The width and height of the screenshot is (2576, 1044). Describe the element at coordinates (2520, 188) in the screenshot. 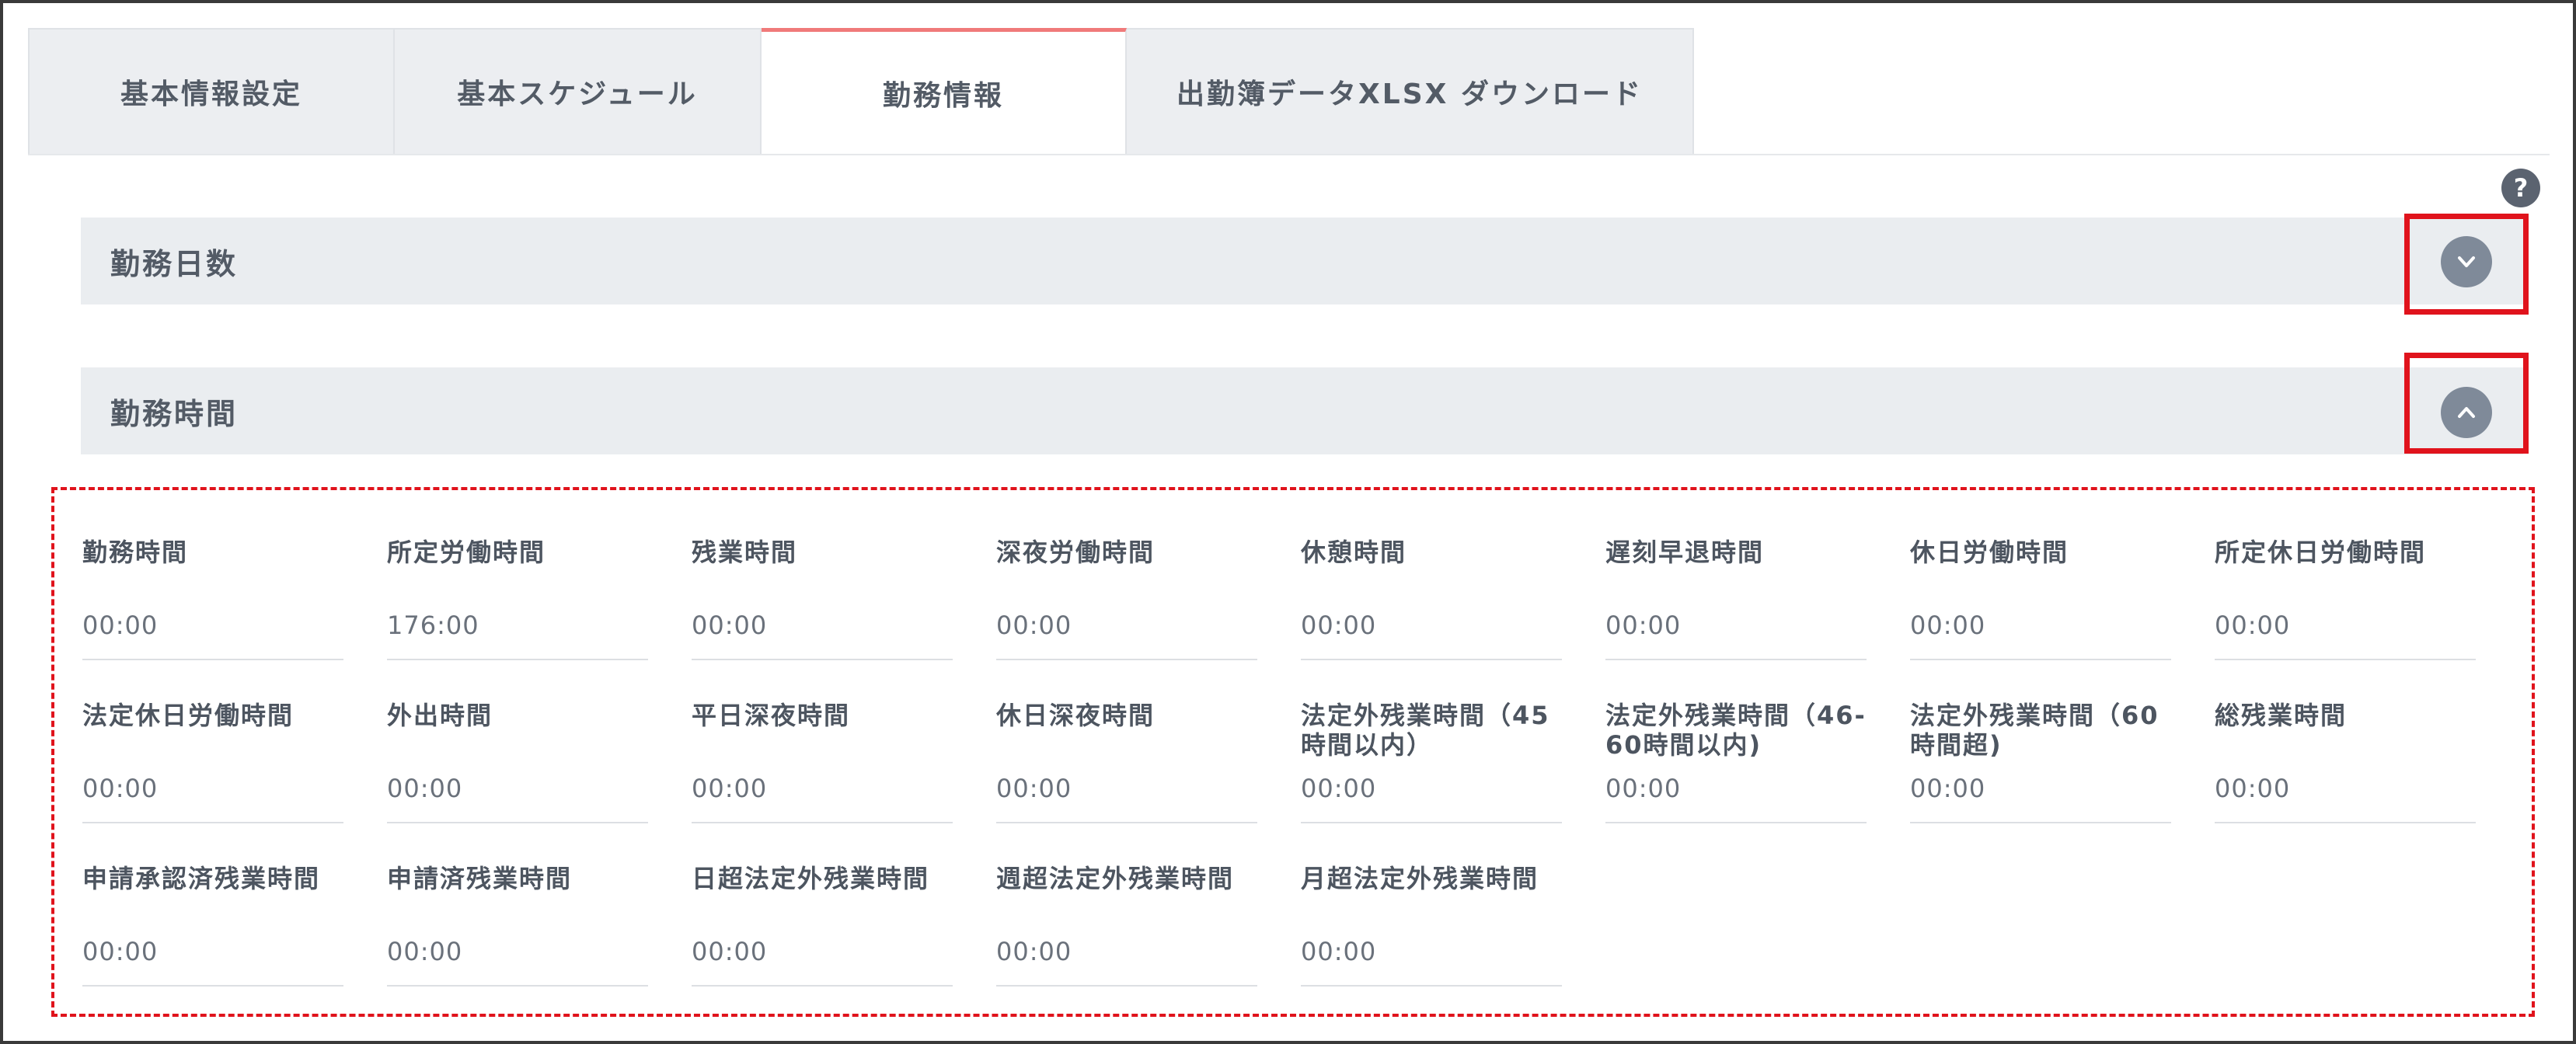

I see `help-icon: ?` at that location.